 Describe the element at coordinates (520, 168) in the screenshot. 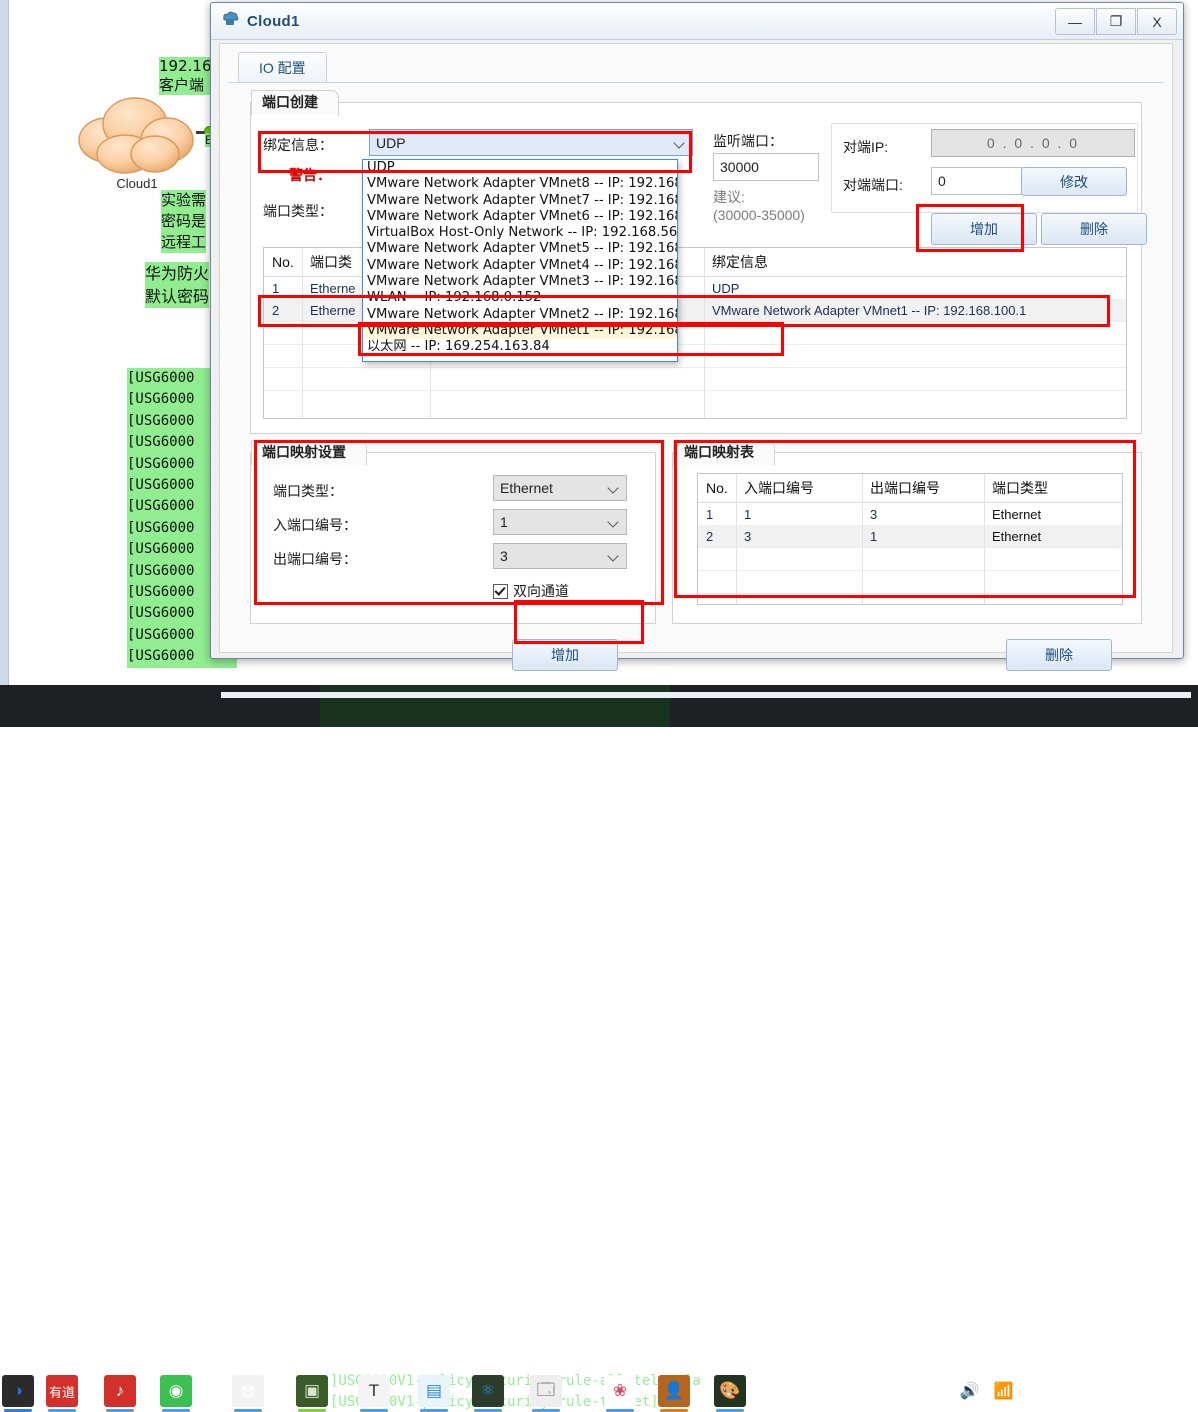

I see `dropdown-option: UDP` at that location.